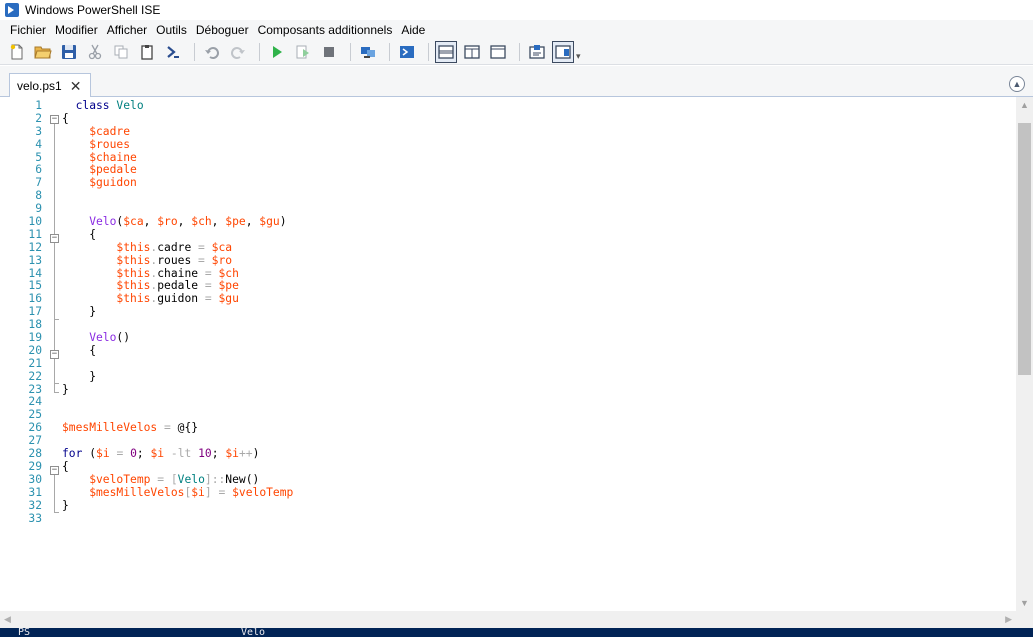  What do you see at coordinates (181, 299) in the screenshot?
I see `code-token: guidon` at bounding box center [181, 299].